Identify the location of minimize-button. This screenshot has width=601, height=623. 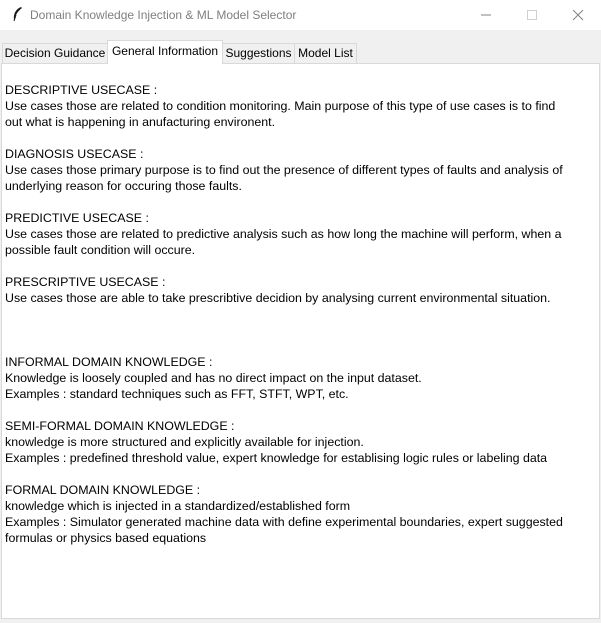
(486, 15).